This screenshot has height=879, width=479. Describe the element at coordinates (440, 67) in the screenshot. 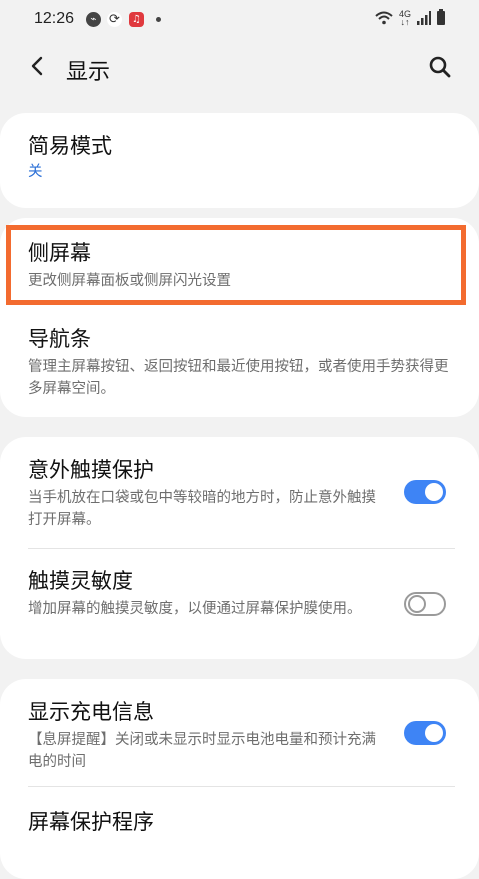

I see `search-icon` at that location.